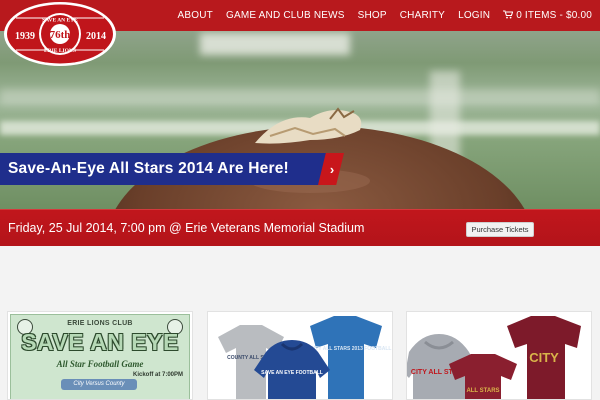 The height and width of the screenshot is (400, 600). Describe the element at coordinates (332, 169) in the screenshot. I see `chevron-right-icon: ›` at that location.